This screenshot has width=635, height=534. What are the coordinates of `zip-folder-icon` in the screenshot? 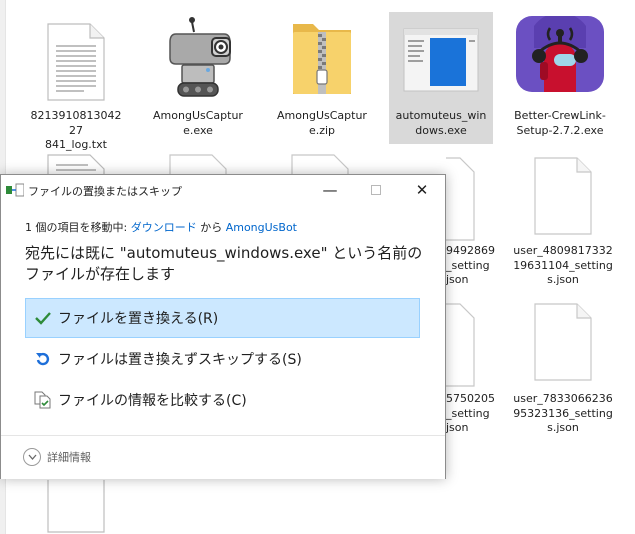 It's located at (322, 59).